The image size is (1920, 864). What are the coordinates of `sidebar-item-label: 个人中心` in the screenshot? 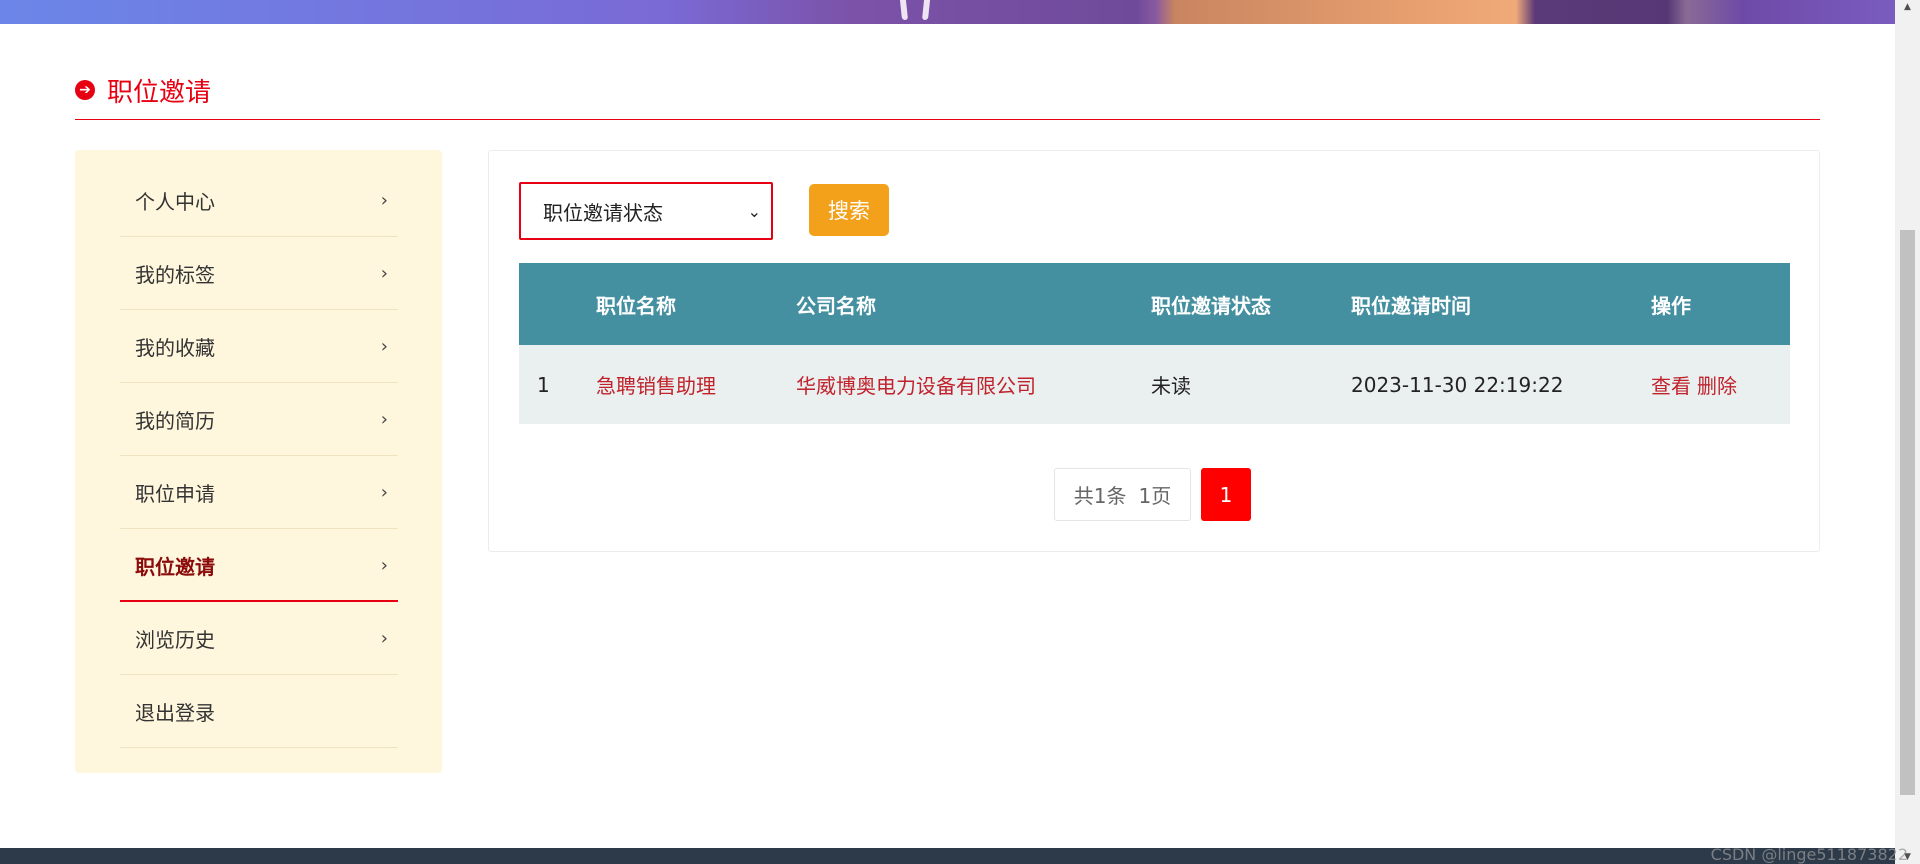 It's located at (175, 202).